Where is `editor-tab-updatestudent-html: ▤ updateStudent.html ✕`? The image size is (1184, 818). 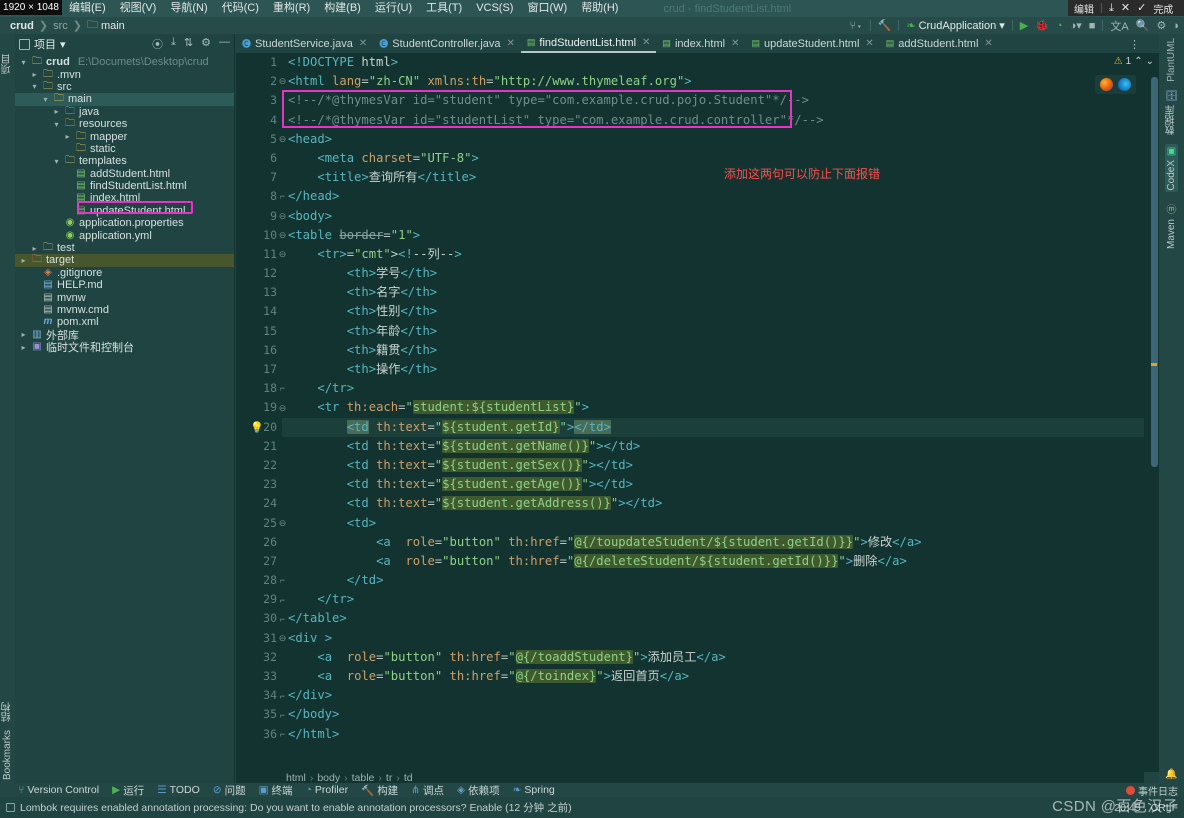
editor-tab-updatestudent-html: ▤ updateStudent.html ✕ is located at coordinates (812, 43).